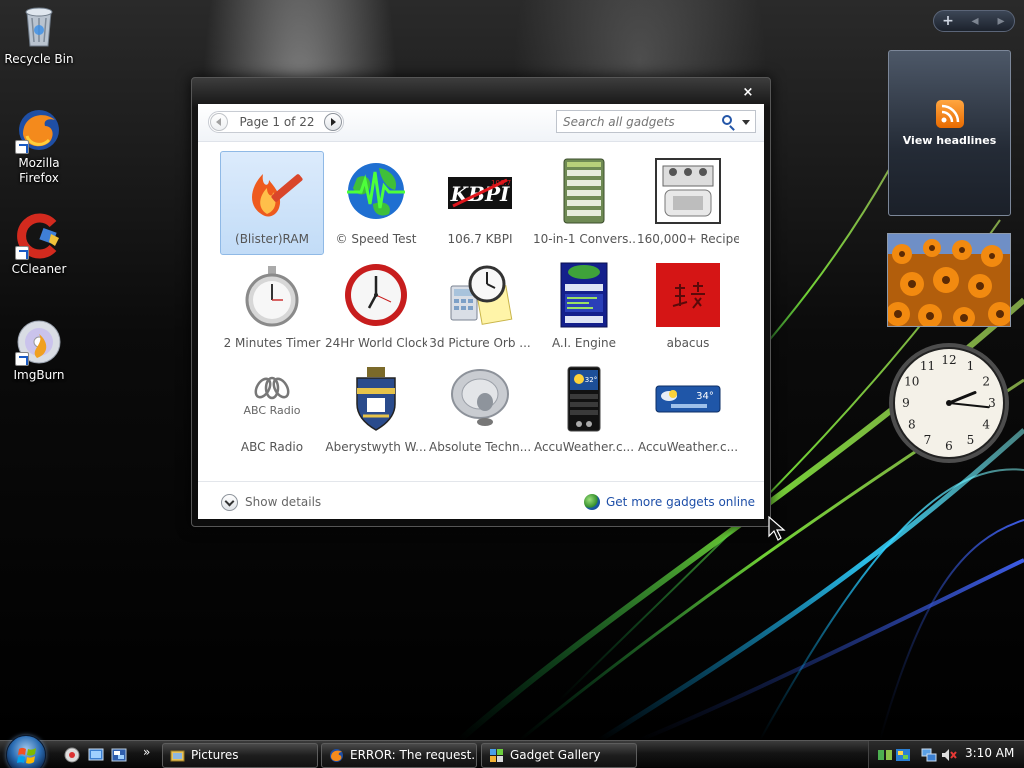 This screenshot has width=1024, height=768. What do you see at coordinates (928, 440) in the screenshot?
I see `clock-numeral: 7` at bounding box center [928, 440].